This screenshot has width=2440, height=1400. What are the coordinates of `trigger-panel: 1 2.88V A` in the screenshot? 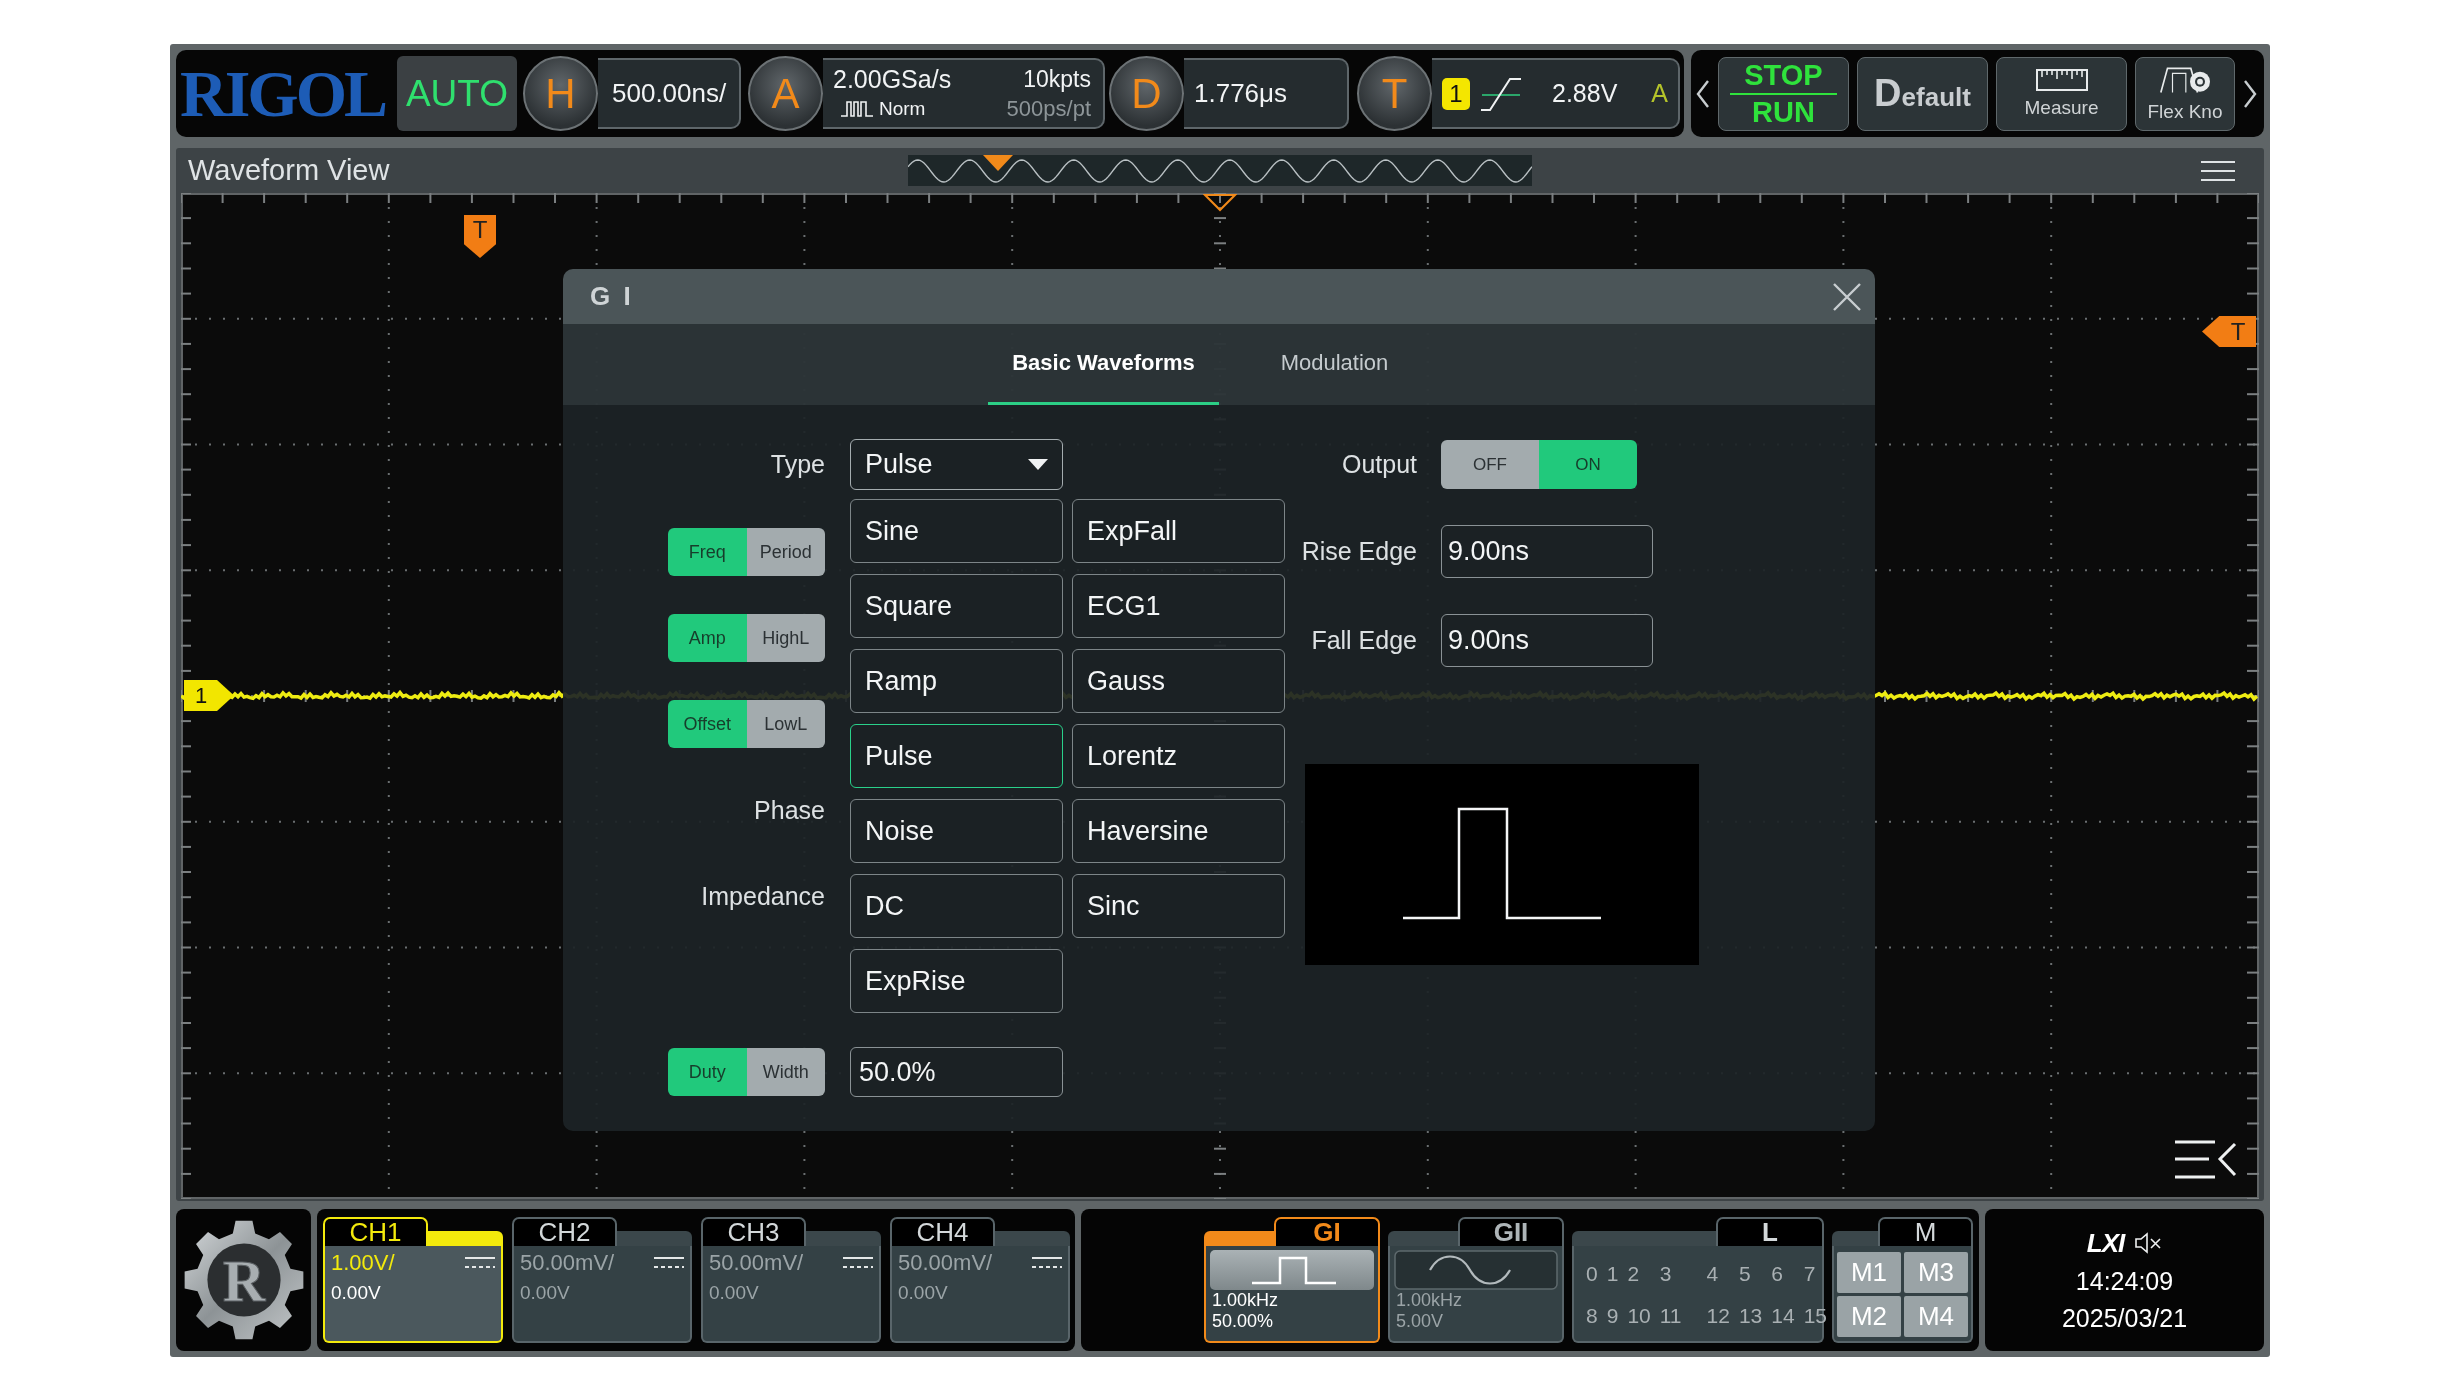 It's located at (1556, 93).